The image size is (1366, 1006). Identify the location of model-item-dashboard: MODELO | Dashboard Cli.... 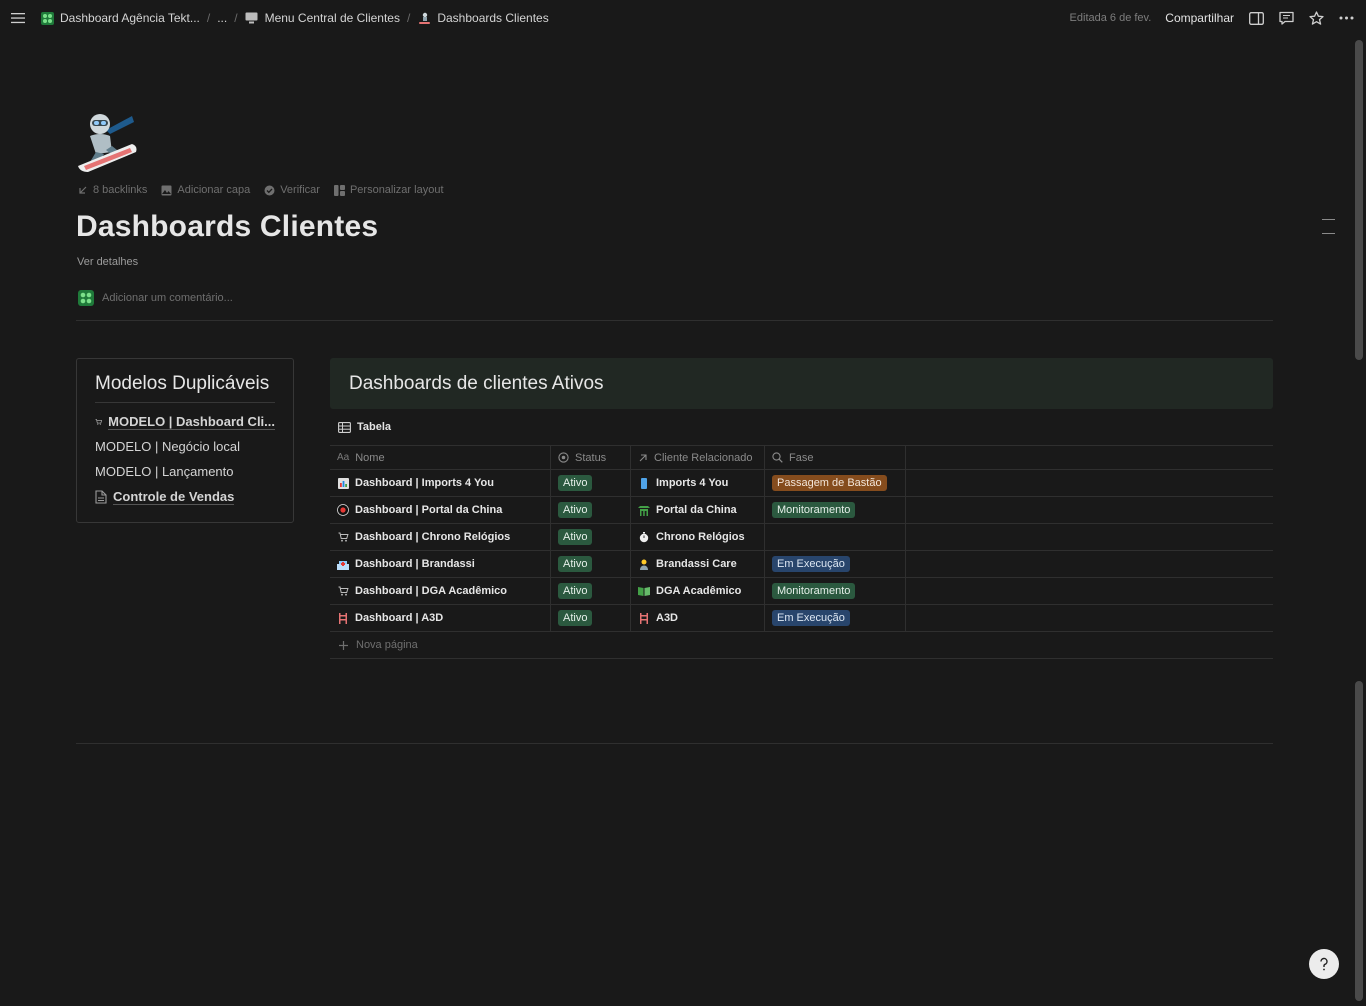
(185, 421).